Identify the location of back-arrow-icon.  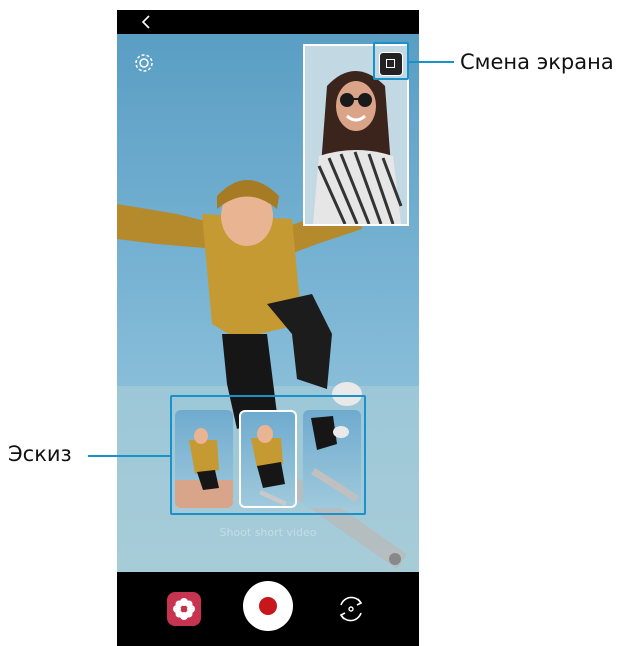
(147, 22).